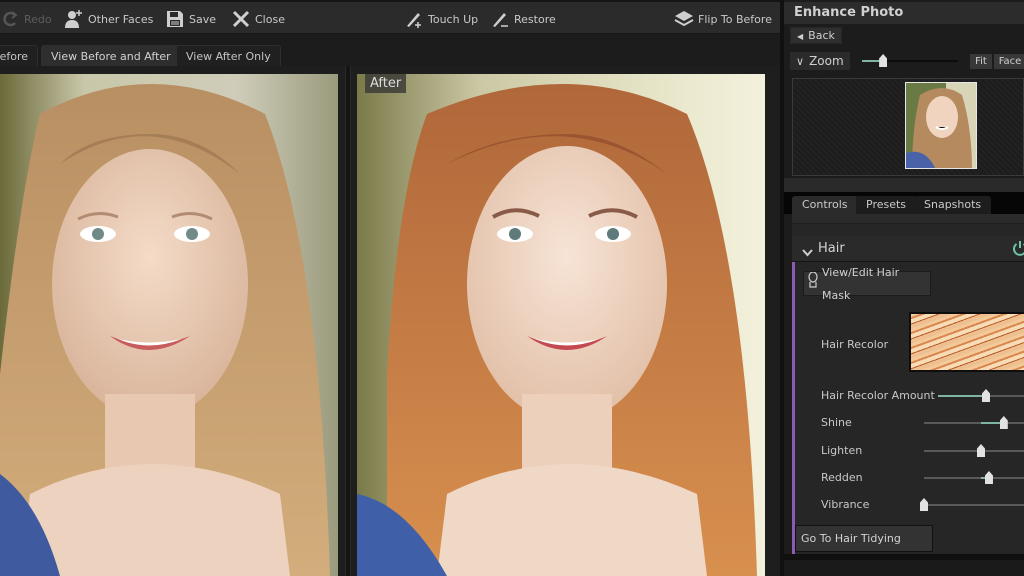 The width and height of the screenshot is (1024, 576). I want to click on lighten-slider, so click(974, 450).